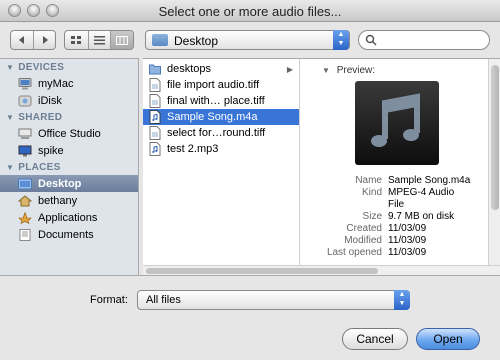 The image size is (500, 360). What do you see at coordinates (448, 339) in the screenshot?
I see `open-button: Open` at bounding box center [448, 339].